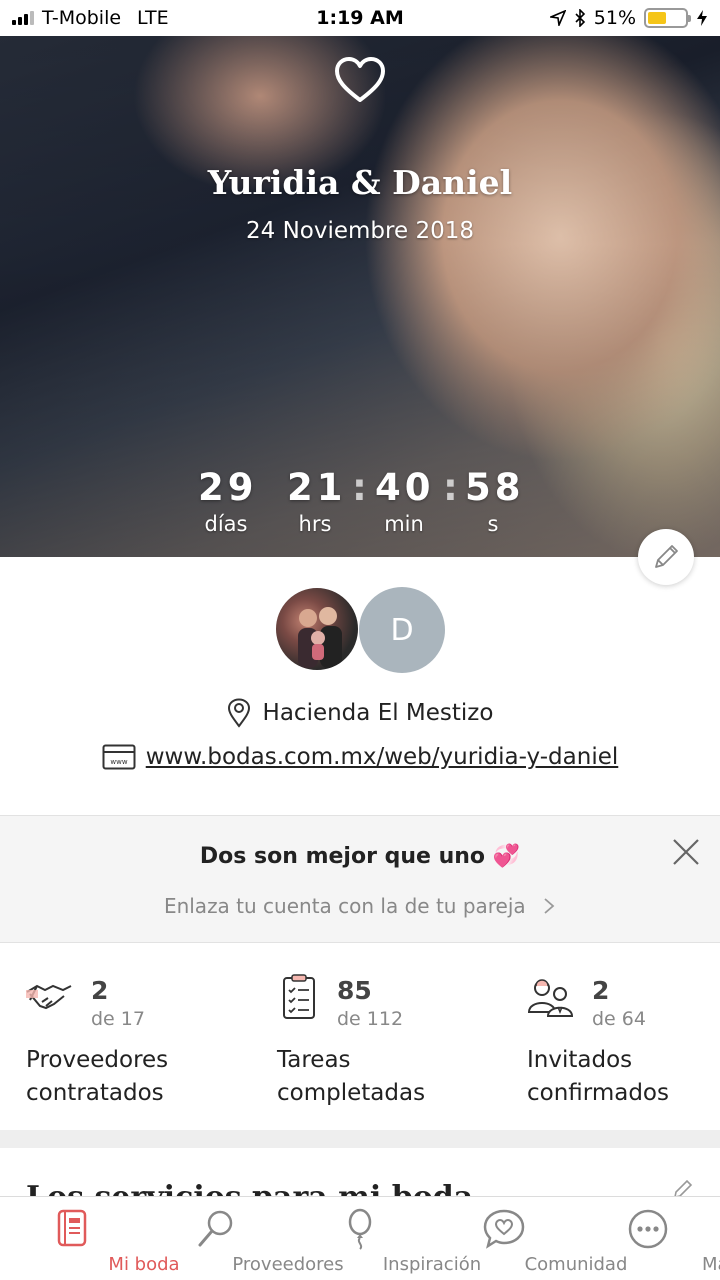 The height and width of the screenshot is (1280, 720). Describe the element at coordinates (667, 18) in the screenshot. I see `battery-icon` at that location.